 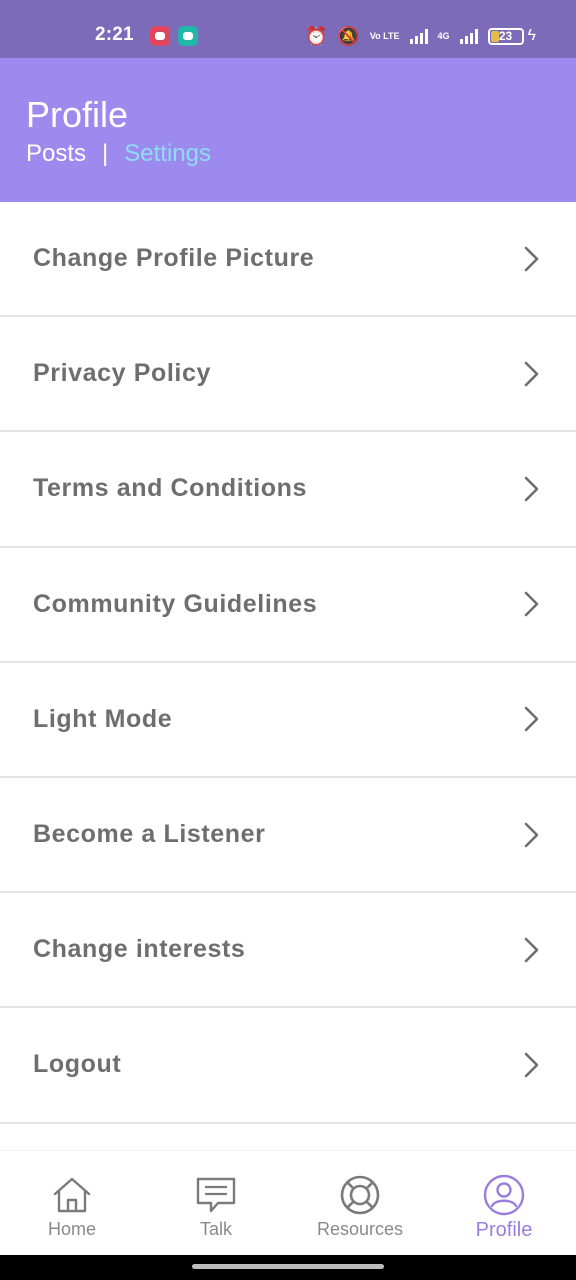 What do you see at coordinates (288, 836) in the screenshot?
I see `settings-item-become-a-listener: Become a Listener` at bounding box center [288, 836].